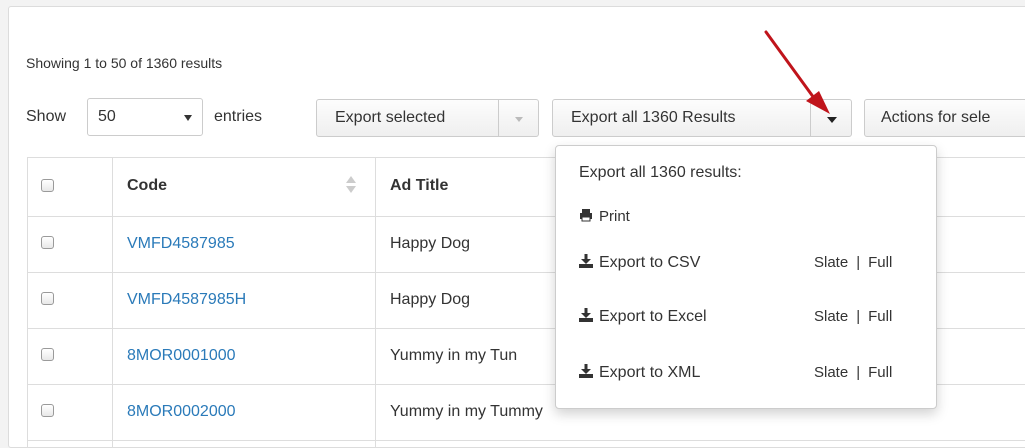  What do you see at coordinates (936, 117) in the screenshot?
I see `actions-label: Actions for sele` at bounding box center [936, 117].